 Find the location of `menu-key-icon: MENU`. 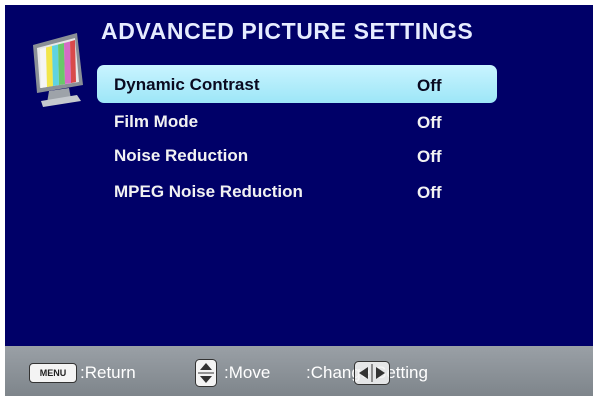

menu-key-icon: MENU is located at coordinates (53, 373).